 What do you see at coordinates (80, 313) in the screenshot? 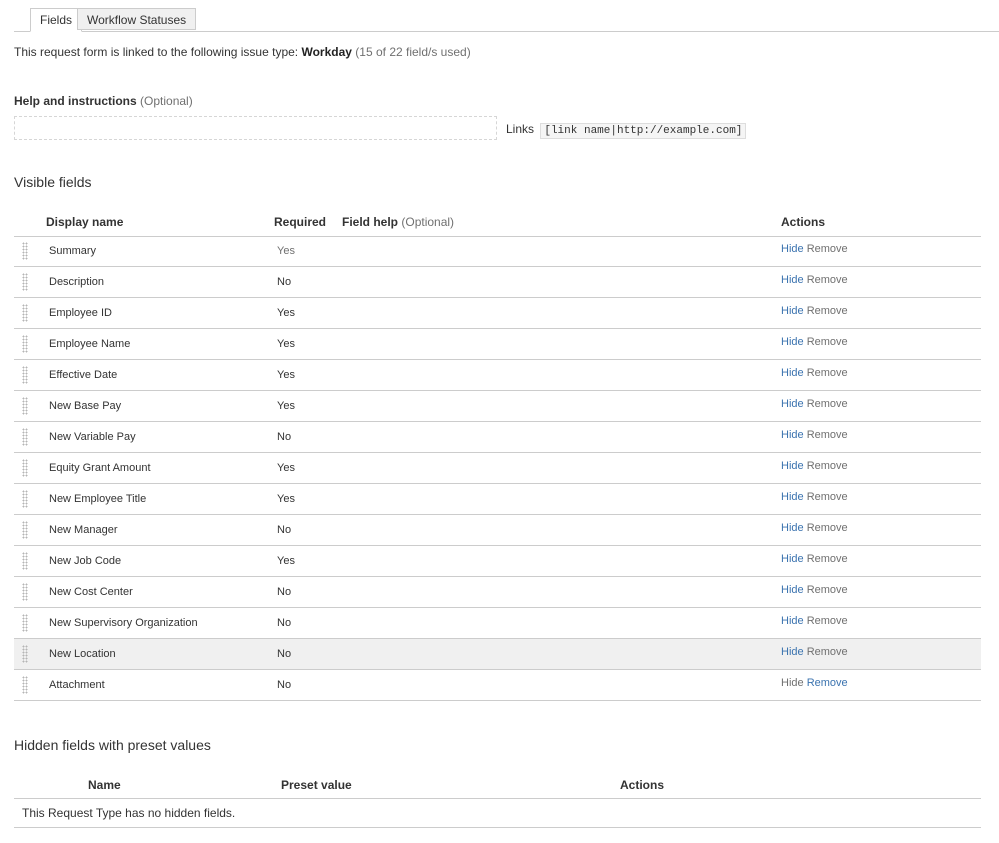
I see `field-display-name: Employee ID` at bounding box center [80, 313].